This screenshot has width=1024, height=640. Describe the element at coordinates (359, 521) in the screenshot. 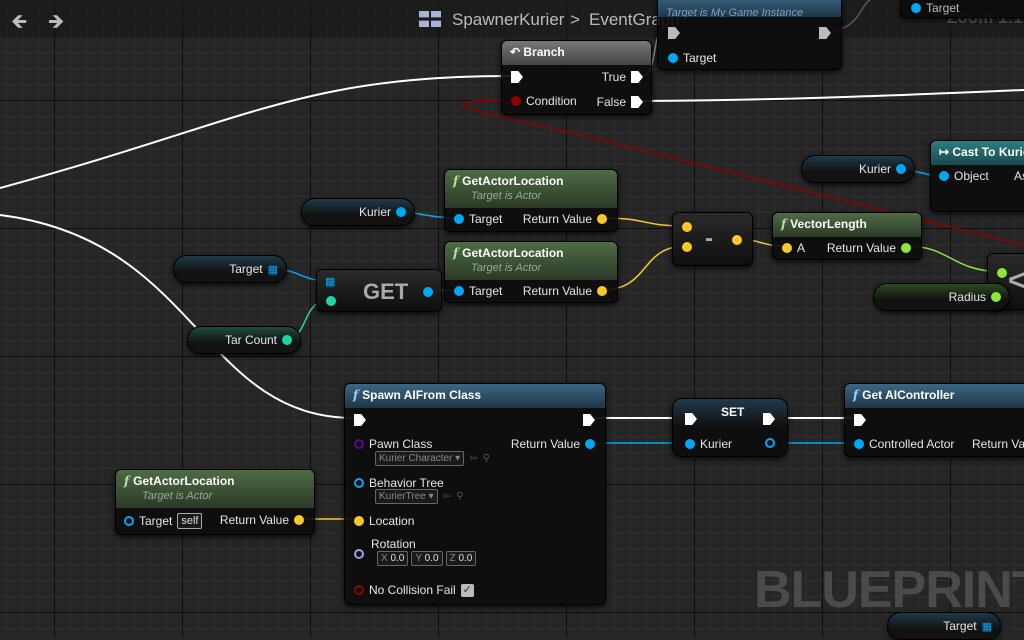

I see `location-pin` at that location.